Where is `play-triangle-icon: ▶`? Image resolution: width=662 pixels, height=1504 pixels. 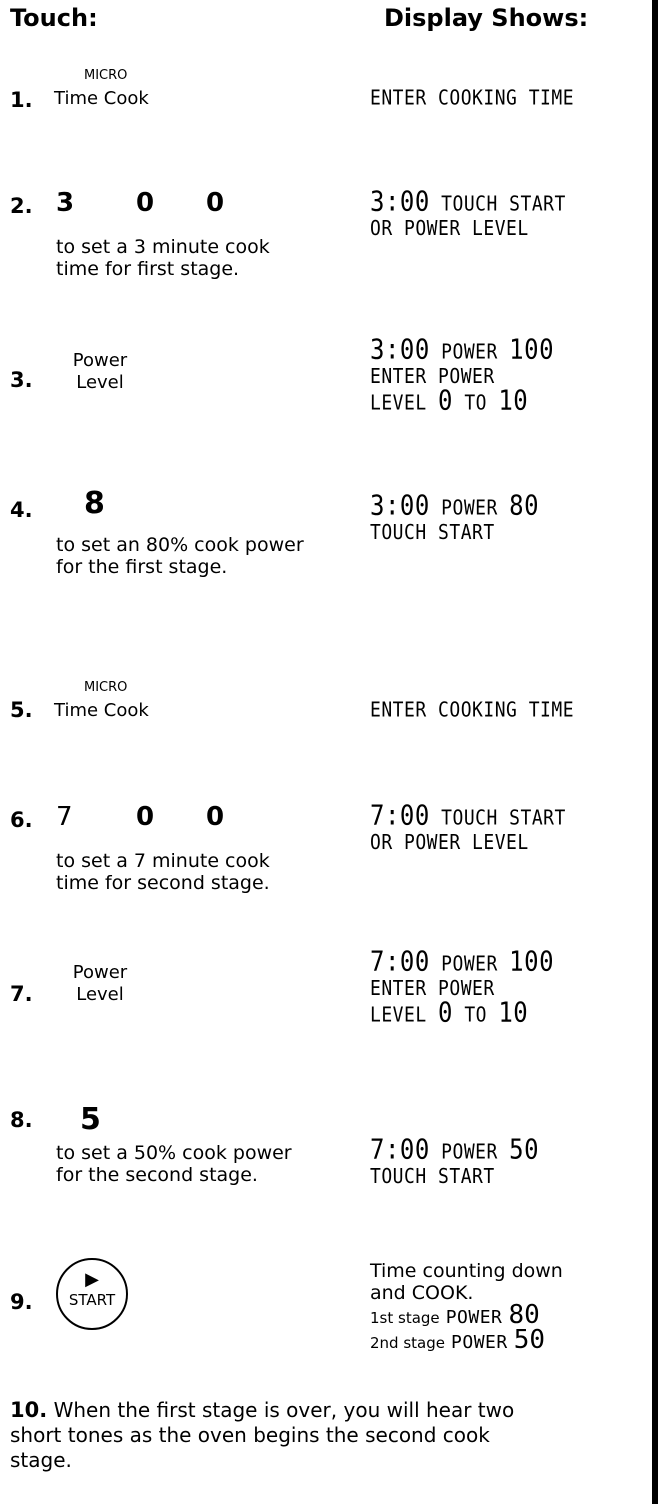 play-triangle-icon: ▶ is located at coordinates (92, 1279).